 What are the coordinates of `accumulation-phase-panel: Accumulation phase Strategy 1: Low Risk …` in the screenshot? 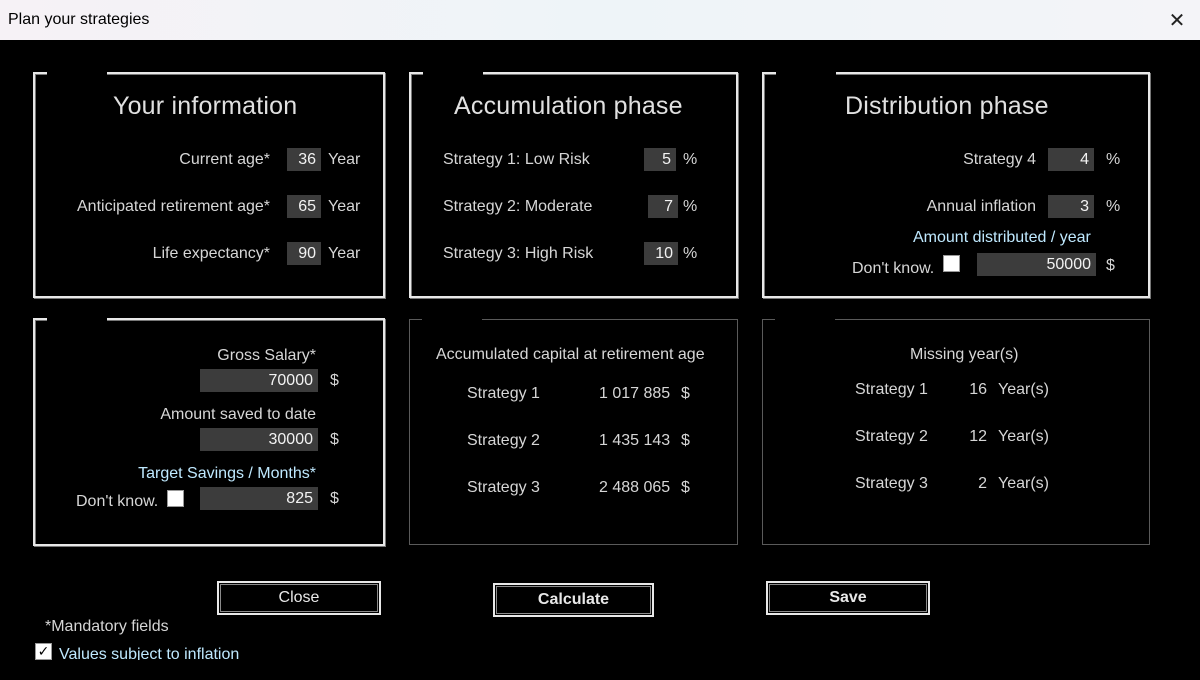 It's located at (573, 184).